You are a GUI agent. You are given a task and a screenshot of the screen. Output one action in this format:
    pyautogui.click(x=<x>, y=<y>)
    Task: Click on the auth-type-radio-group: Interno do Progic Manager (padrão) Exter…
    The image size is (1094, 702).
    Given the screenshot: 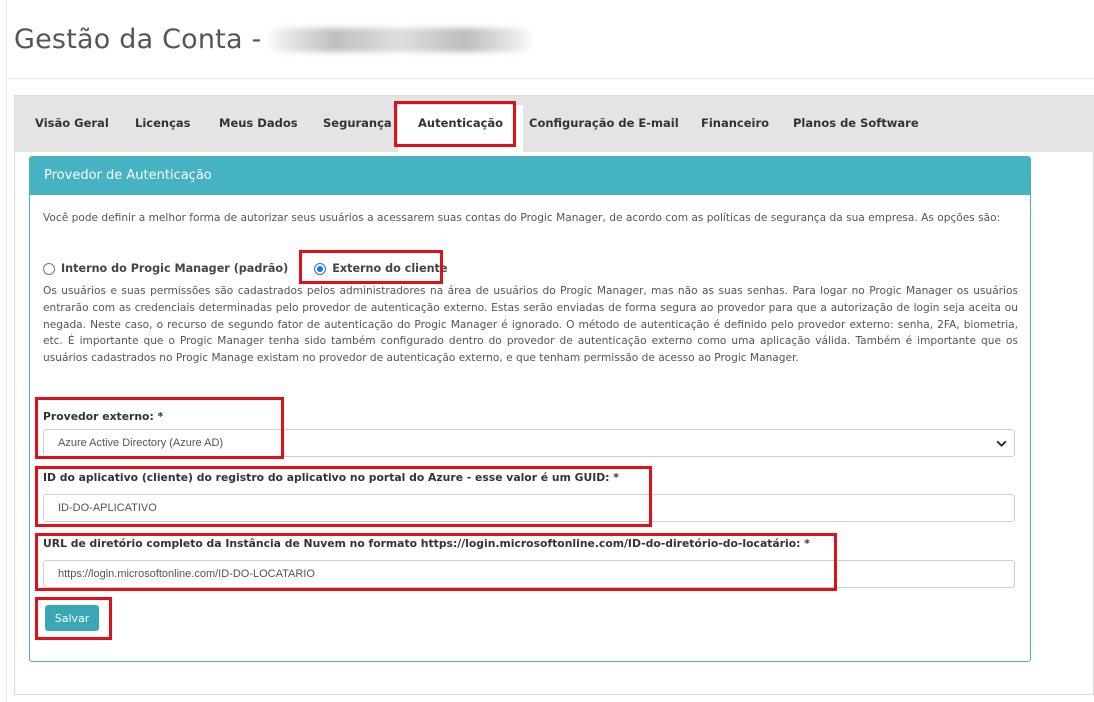 What is the action you would take?
    pyautogui.click(x=245, y=268)
    